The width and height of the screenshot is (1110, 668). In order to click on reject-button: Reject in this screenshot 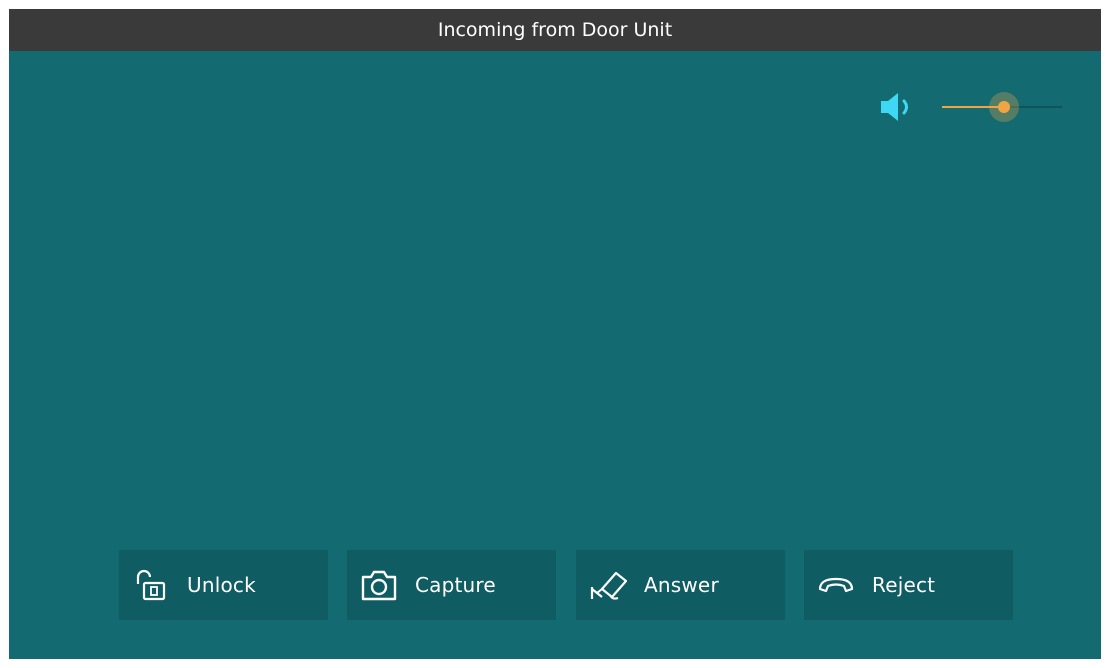, I will do `click(908, 585)`.